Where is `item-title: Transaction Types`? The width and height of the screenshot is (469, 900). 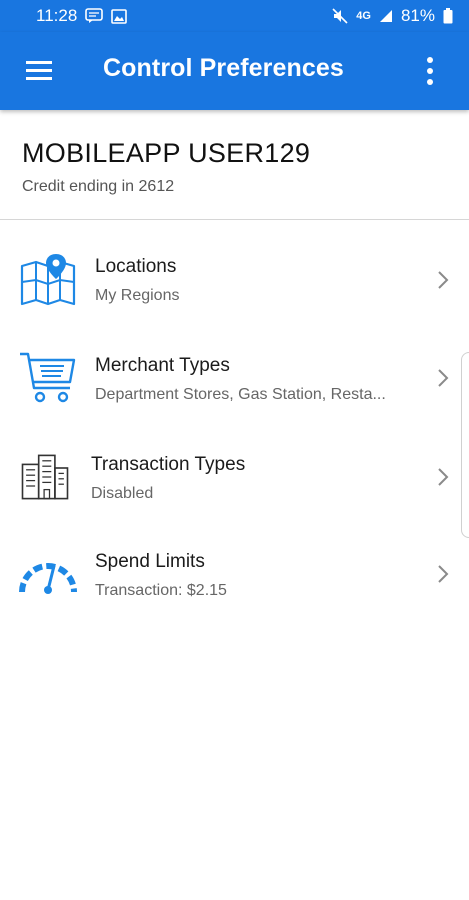 item-title: Transaction Types is located at coordinates (168, 464).